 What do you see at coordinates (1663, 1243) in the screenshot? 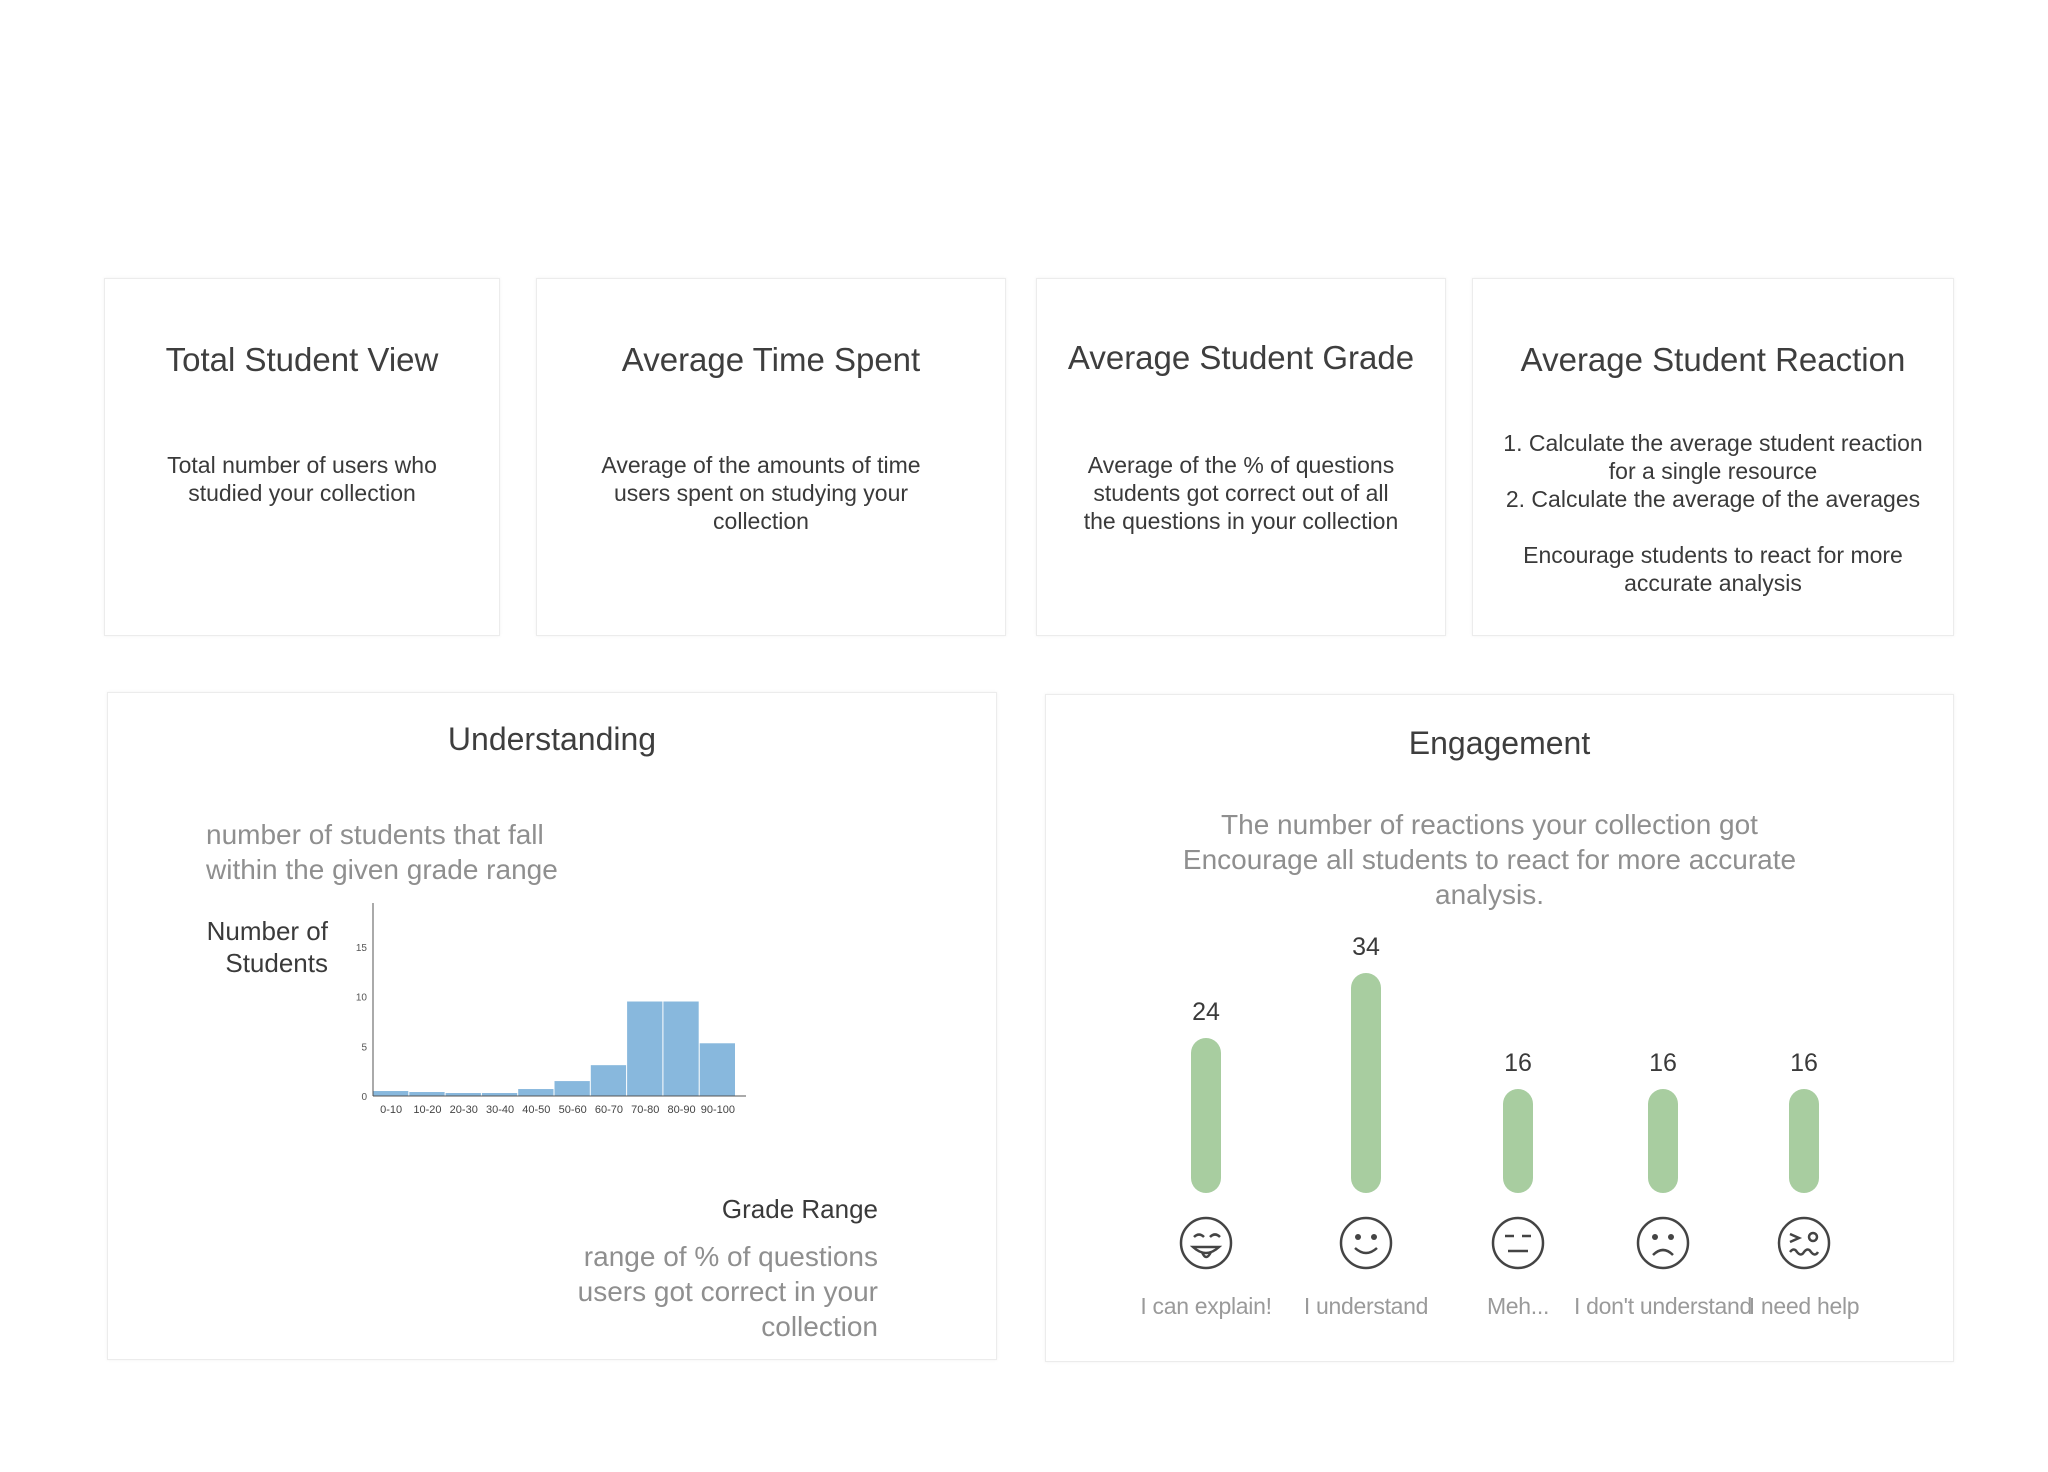
I see `frown-face-icon` at bounding box center [1663, 1243].